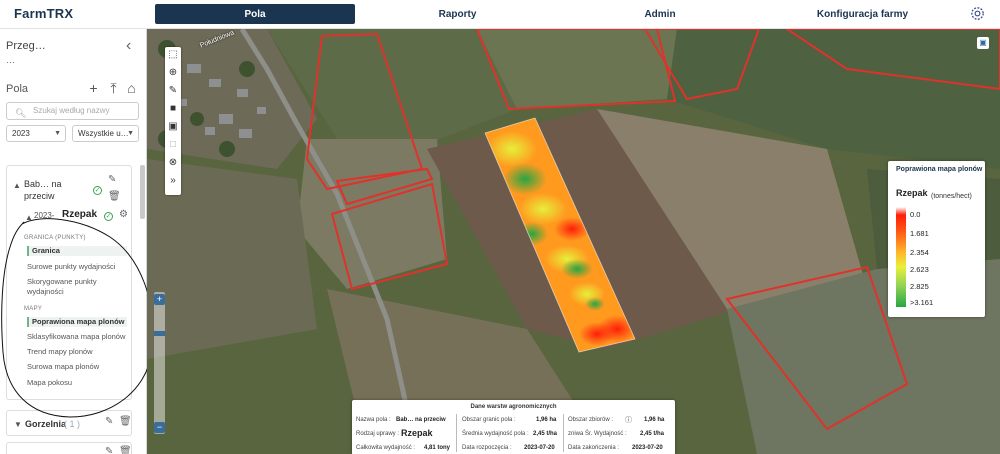 The height and width of the screenshot is (454, 1000). What do you see at coordinates (386, 448) in the screenshot?
I see `info-total-yield-label: Całkowita wydajność :` at bounding box center [386, 448].